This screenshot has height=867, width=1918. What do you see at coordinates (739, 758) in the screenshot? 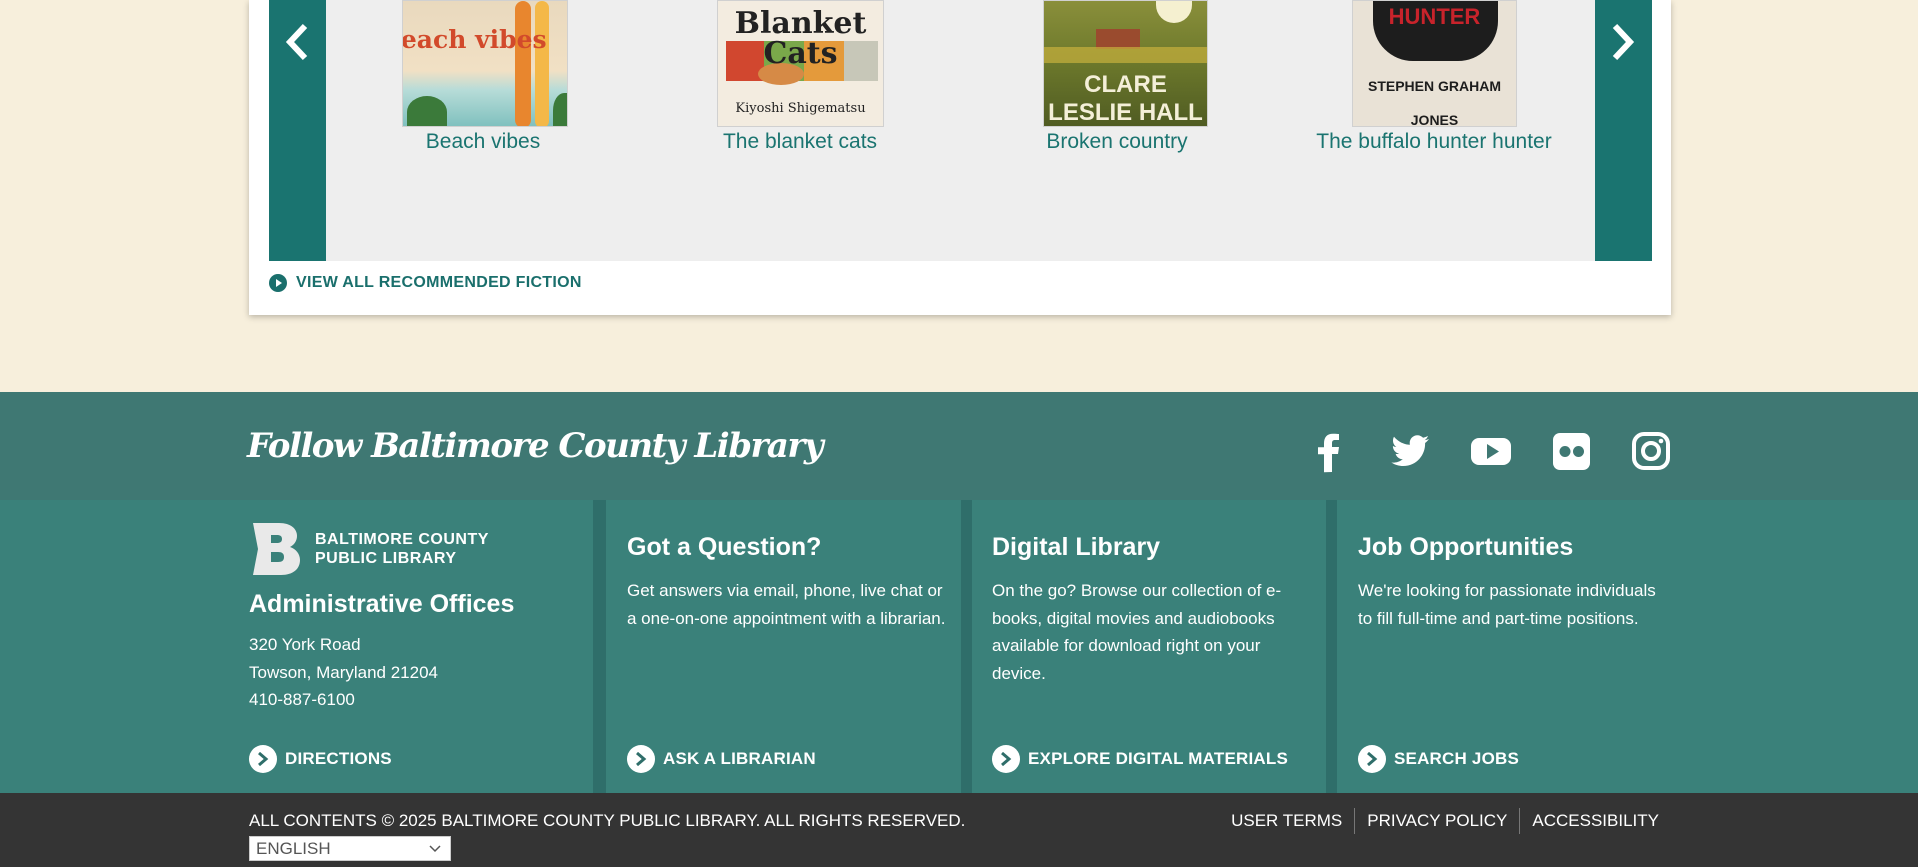
I see `ask-a-librarian-label: ASK A LIBRARIAN` at bounding box center [739, 758].